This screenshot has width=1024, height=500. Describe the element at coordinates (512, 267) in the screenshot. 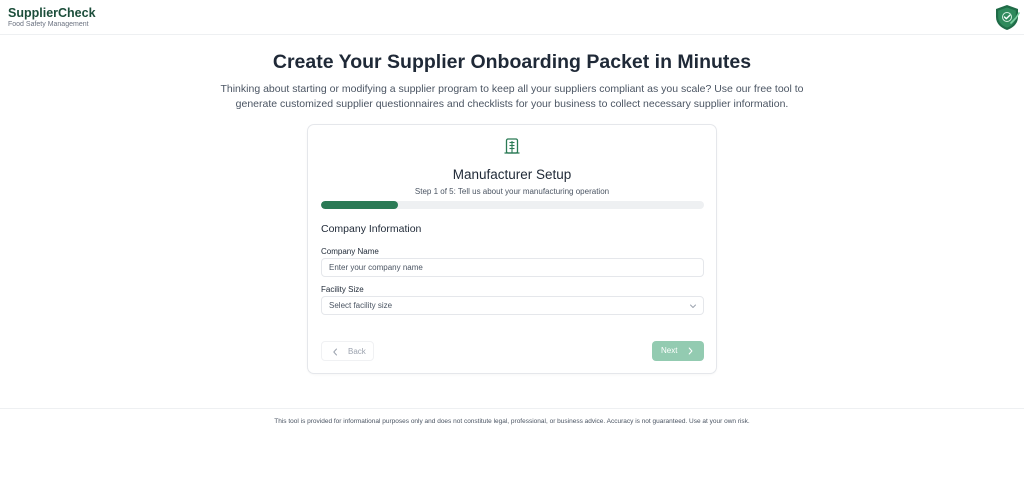

I see `company-name-input` at that location.